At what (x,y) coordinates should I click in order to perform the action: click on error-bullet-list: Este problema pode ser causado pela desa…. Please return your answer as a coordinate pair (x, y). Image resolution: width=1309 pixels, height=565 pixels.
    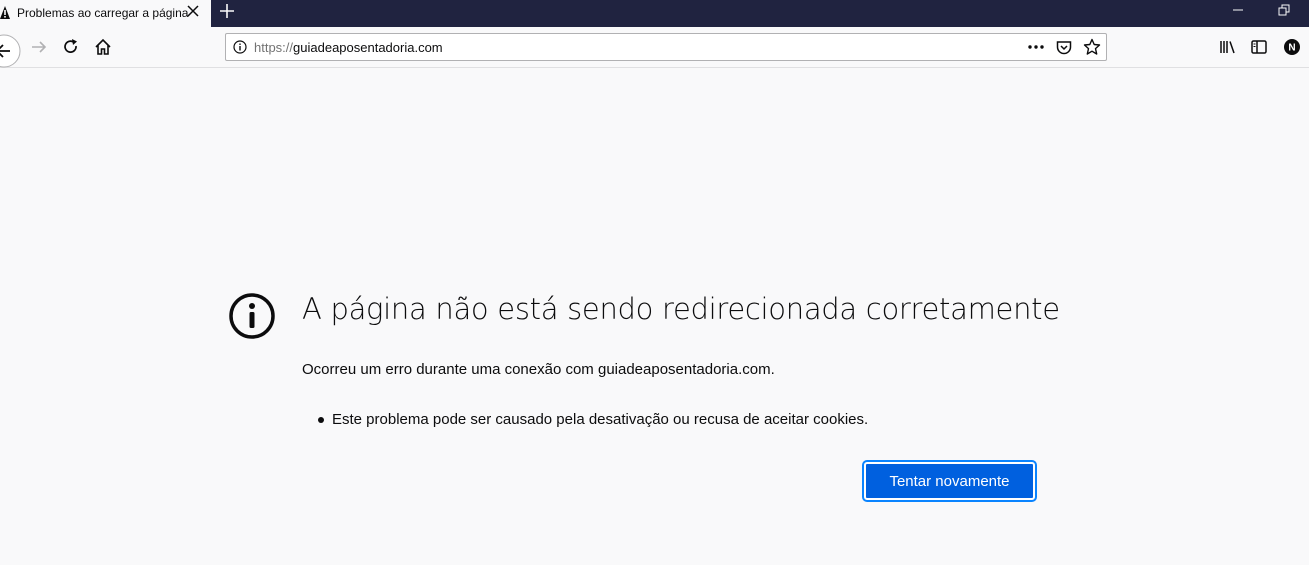
    Looking at the image, I should click on (593, 419).